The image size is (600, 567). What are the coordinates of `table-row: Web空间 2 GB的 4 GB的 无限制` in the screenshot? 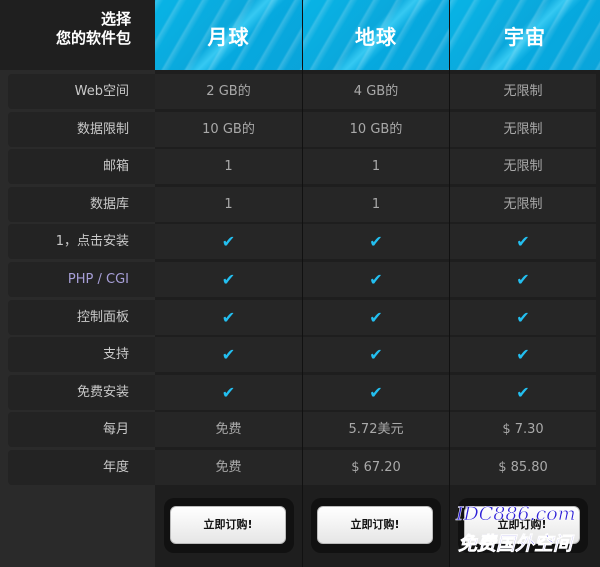 It's located at (300, 91).